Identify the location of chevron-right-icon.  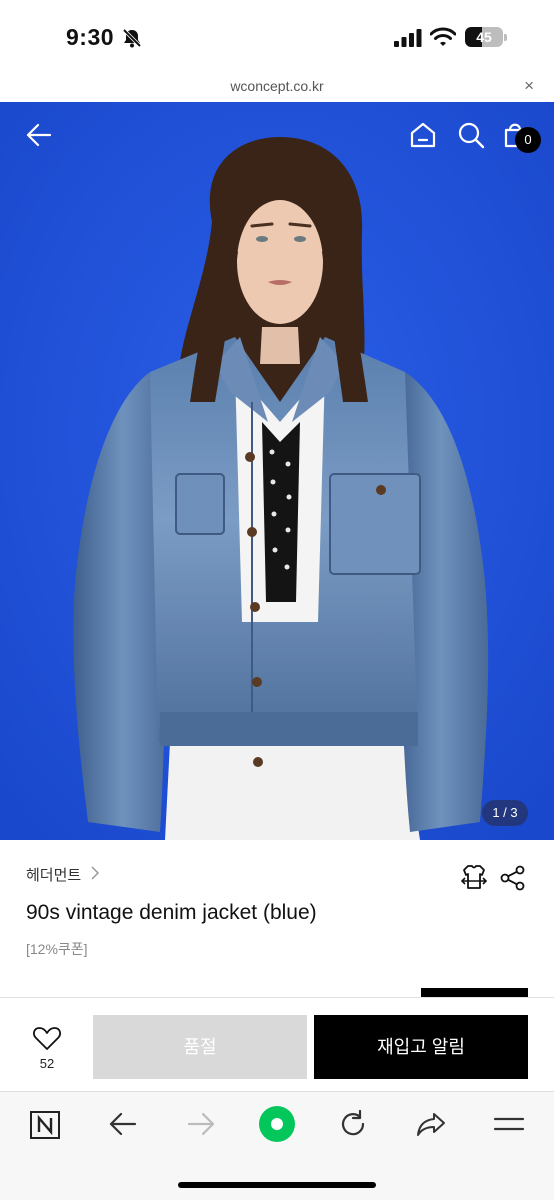
(95, 873).